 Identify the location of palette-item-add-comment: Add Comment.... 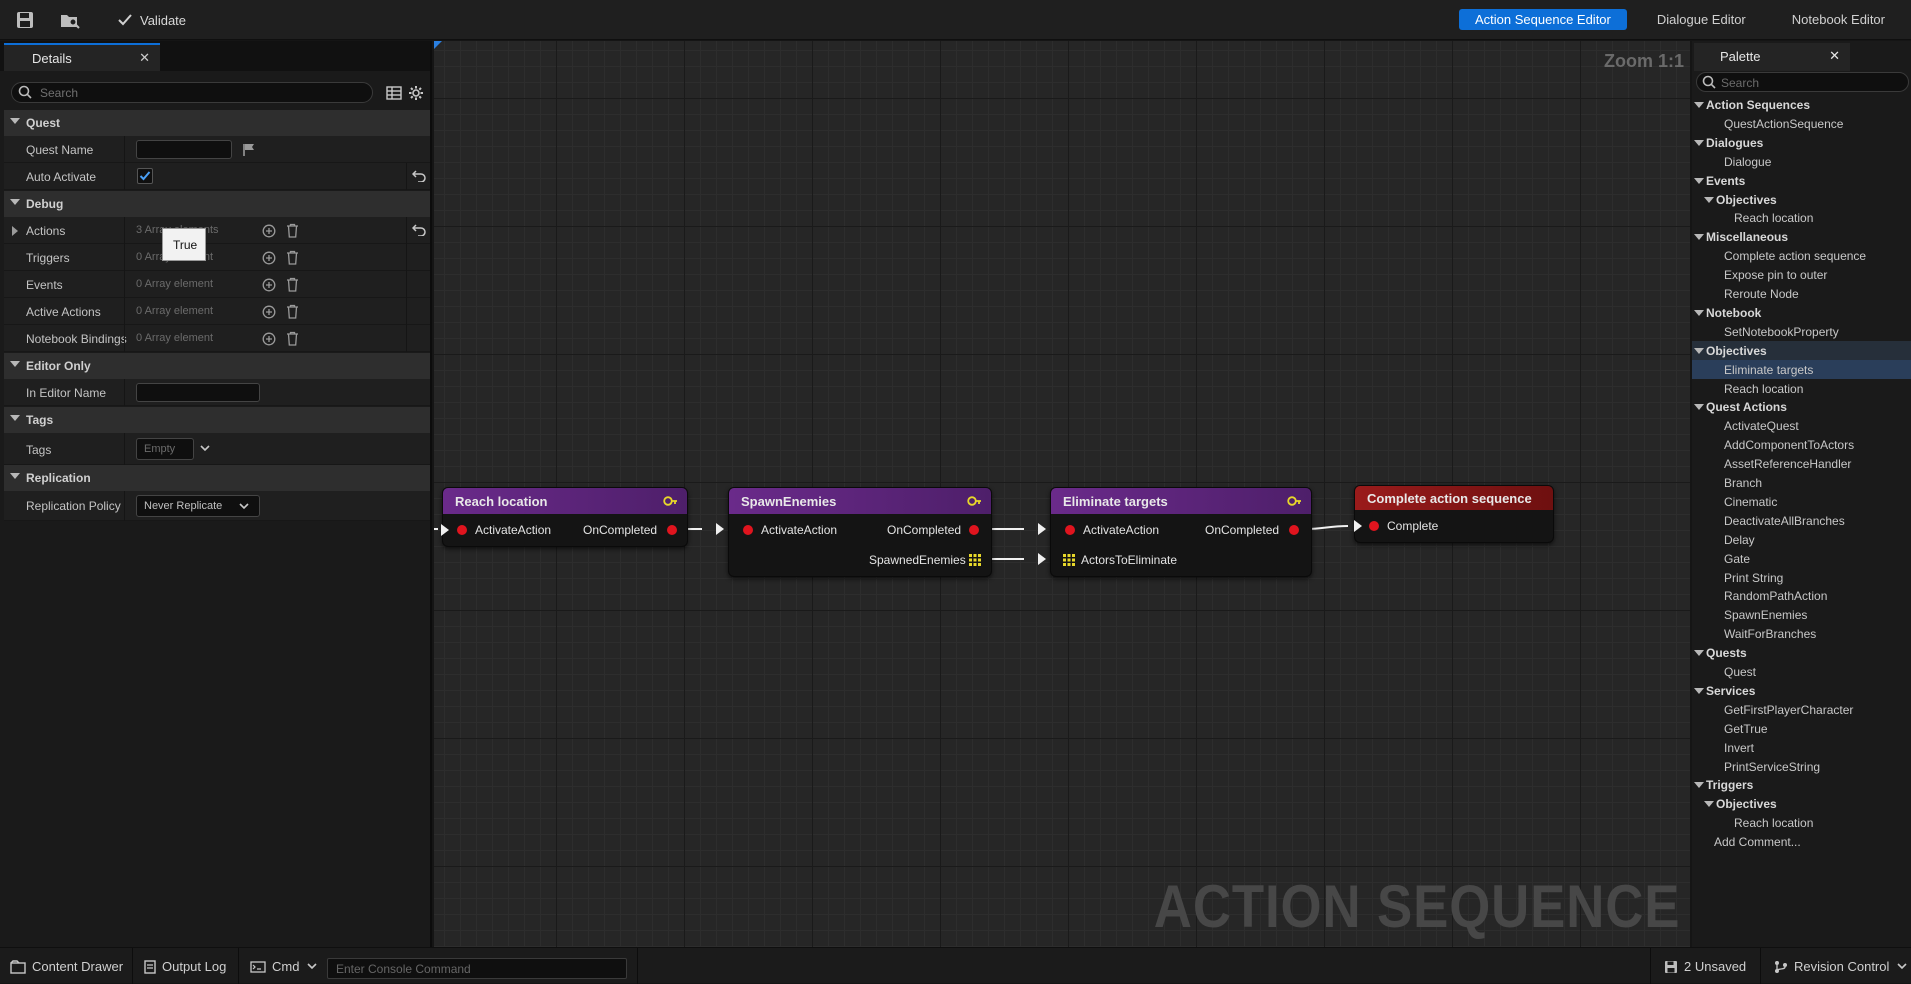
(1801, 841).